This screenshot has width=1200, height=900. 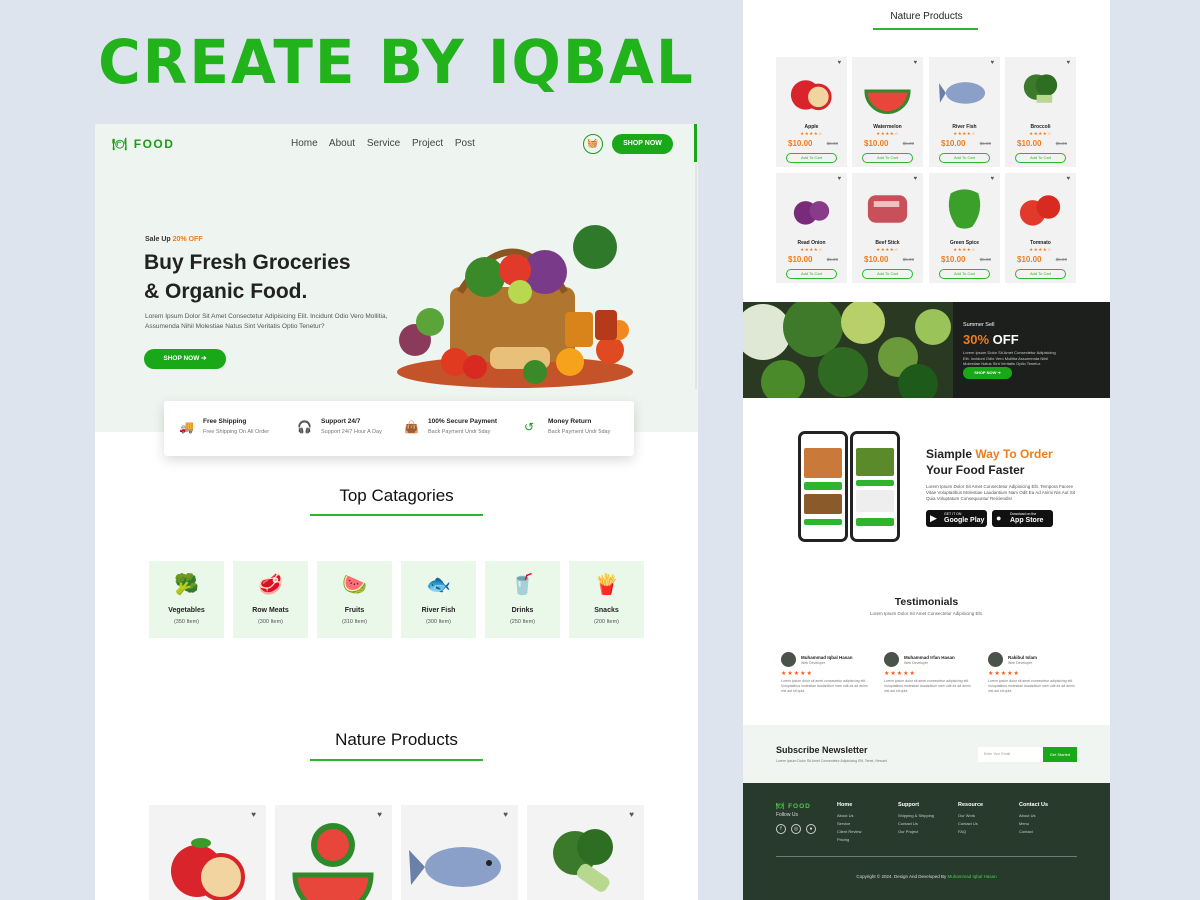 What do you see at coordinates (642, 144) in the screenshot?
I see `nav-shop-now-button: SHOP NOW` at bounding box center [642, 144].